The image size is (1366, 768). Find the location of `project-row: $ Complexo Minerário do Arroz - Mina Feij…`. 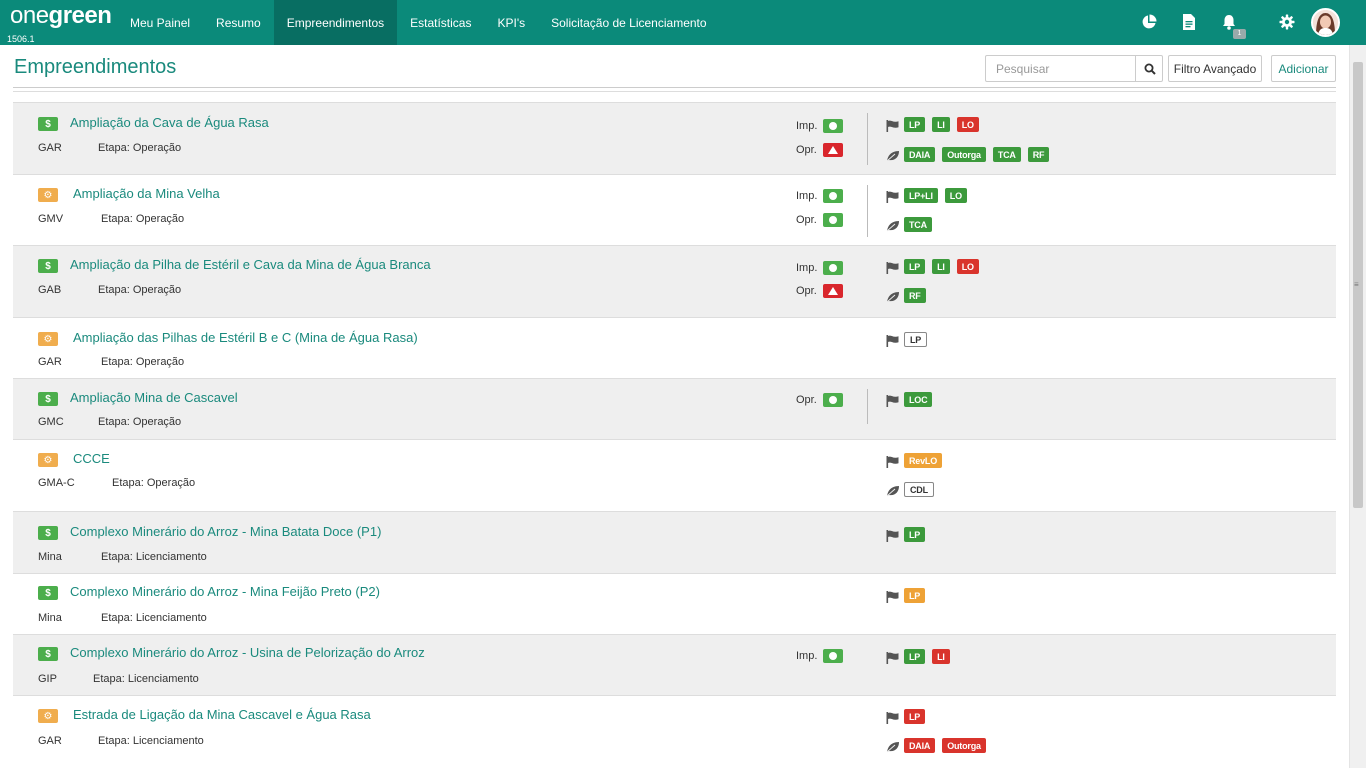

project-row: $ Complexo Minerário do Arroz - Mina Feij… is located at coordinates (674, 603).